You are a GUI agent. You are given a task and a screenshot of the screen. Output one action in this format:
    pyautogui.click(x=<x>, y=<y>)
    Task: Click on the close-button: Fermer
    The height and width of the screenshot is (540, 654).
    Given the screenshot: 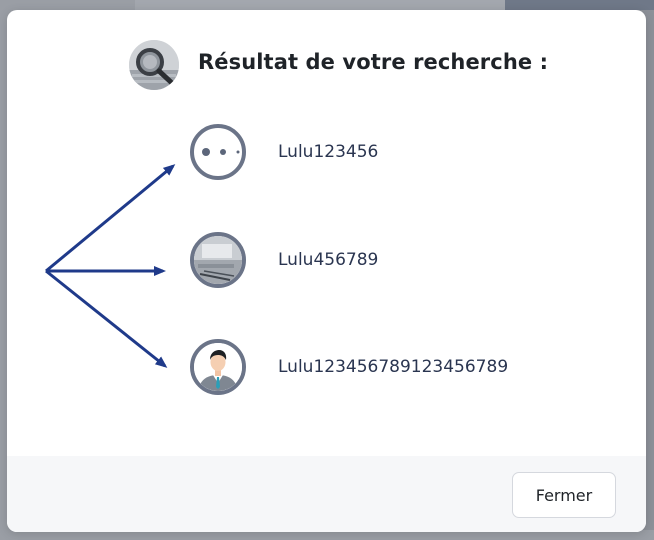 What is the action you would take?
    pyautogui.click(x=564, y=495)
    